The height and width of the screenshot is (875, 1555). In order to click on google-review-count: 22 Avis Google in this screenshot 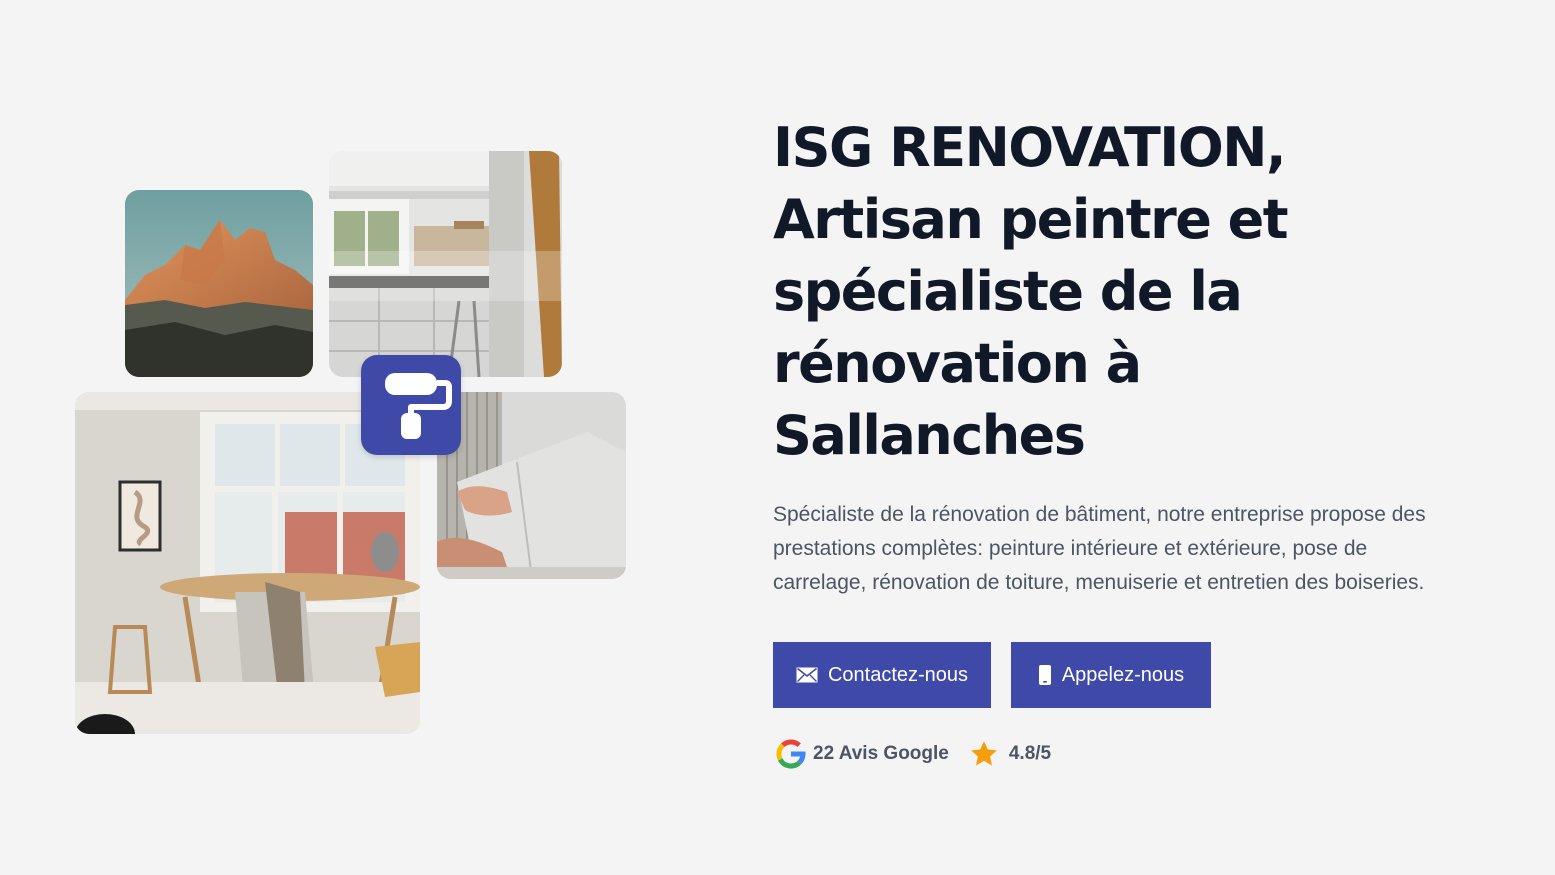, I will do `click(881, 753)`.